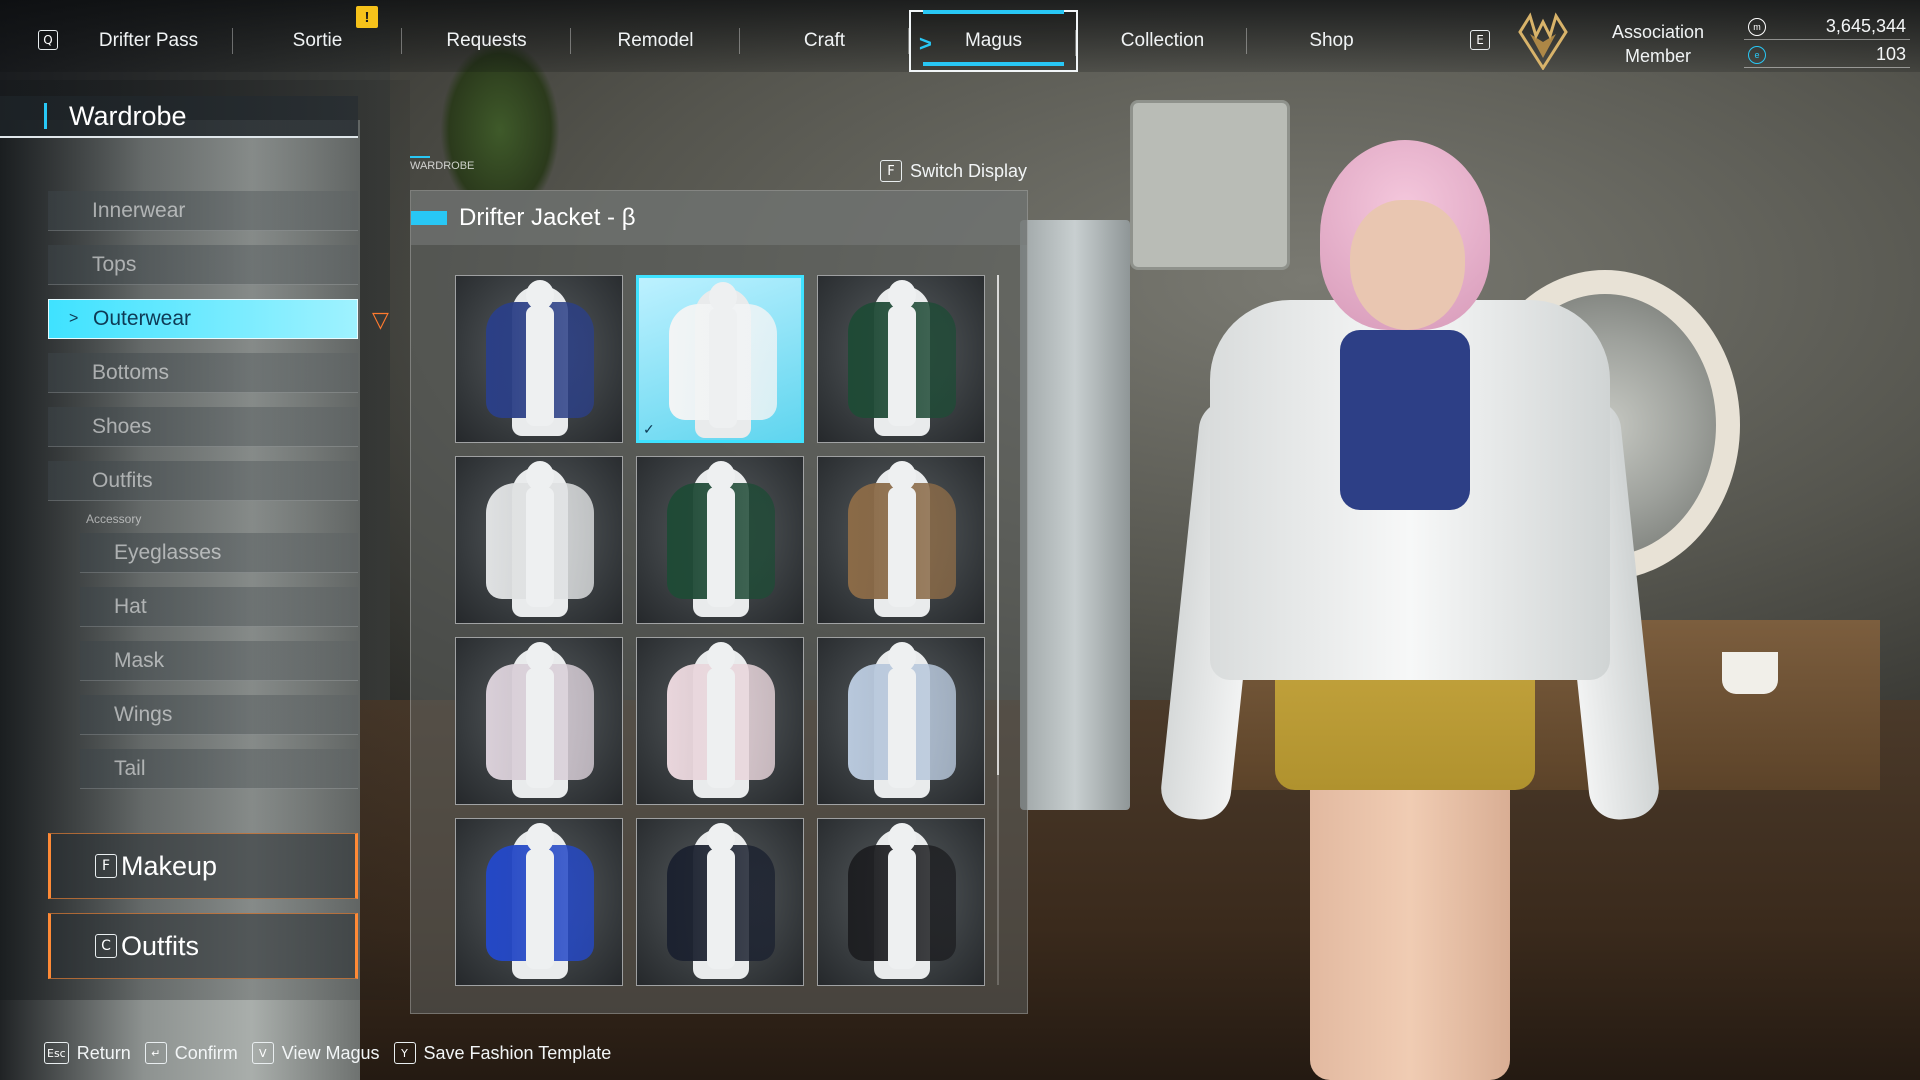 Image resolution: width=1920 pixels, height=1080 pixels. Describe the element at coordinates (1827, 55) in the screenshot. I see `currency-secondary: e 103` at that location.